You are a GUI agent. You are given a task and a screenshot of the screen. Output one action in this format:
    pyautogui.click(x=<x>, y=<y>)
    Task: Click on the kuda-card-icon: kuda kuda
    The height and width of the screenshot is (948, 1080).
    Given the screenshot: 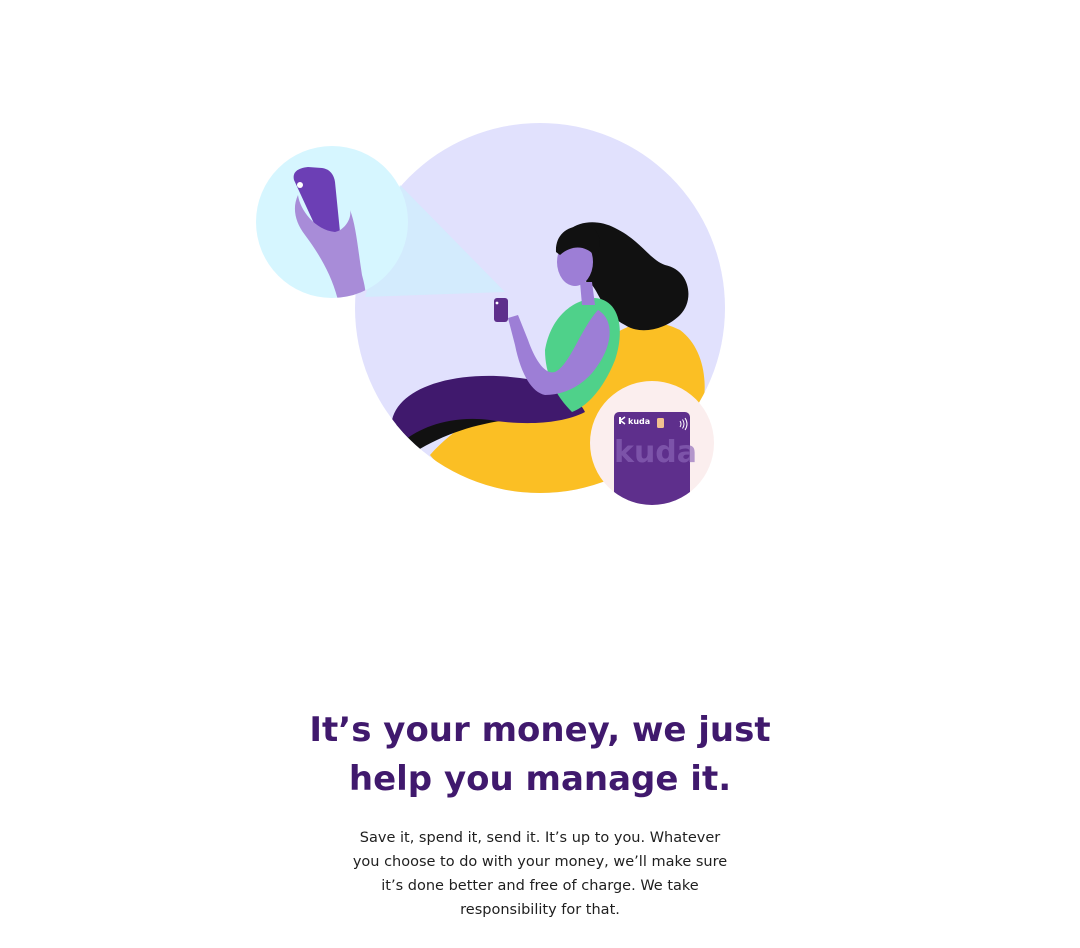 What is the action you would take?
    pyautogui.click(x=655, y=458)
    